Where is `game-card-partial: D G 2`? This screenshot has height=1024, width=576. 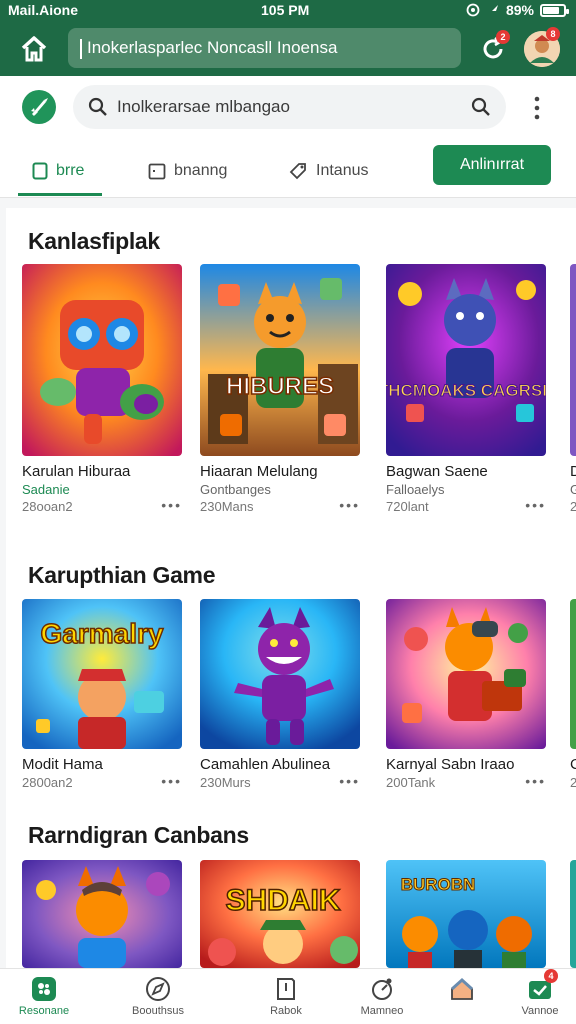
game-card-partial: D G 2 is located at coordinates (573, 389).